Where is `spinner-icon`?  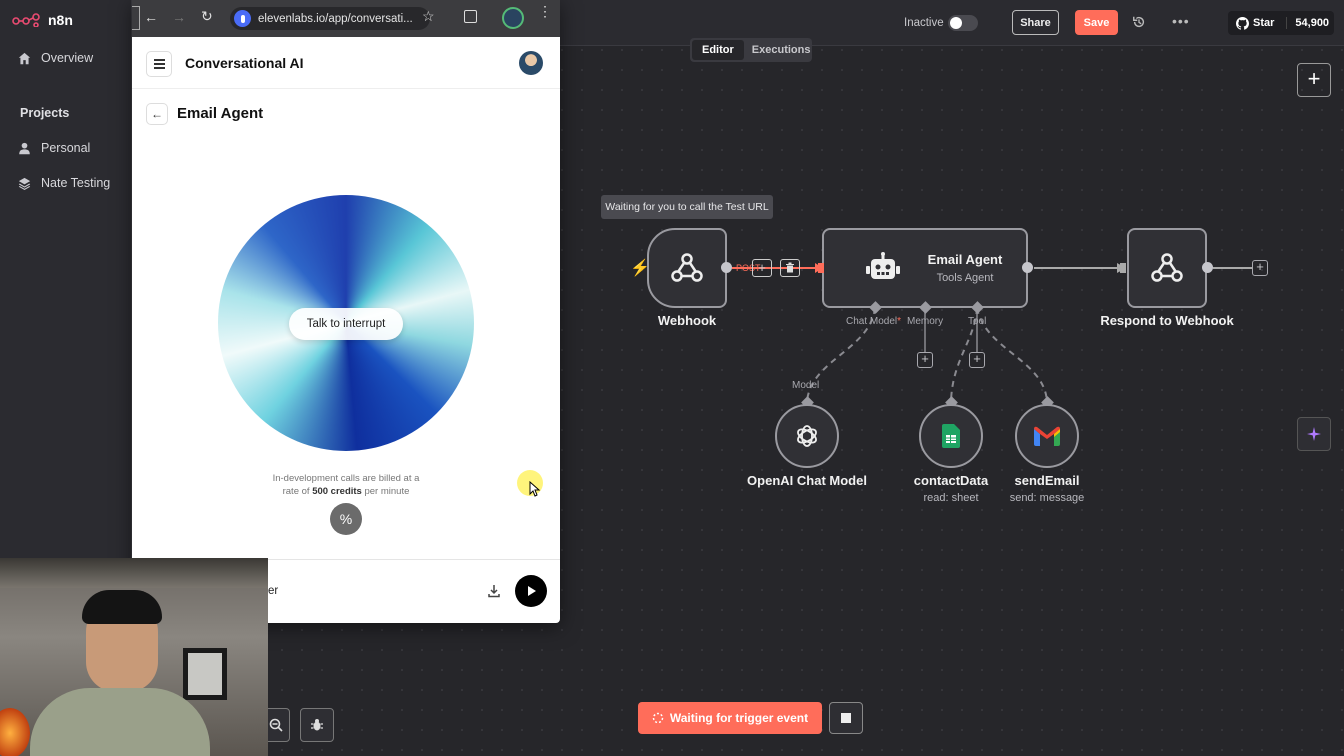 spinner-icon is located at coordinates (658, 718).